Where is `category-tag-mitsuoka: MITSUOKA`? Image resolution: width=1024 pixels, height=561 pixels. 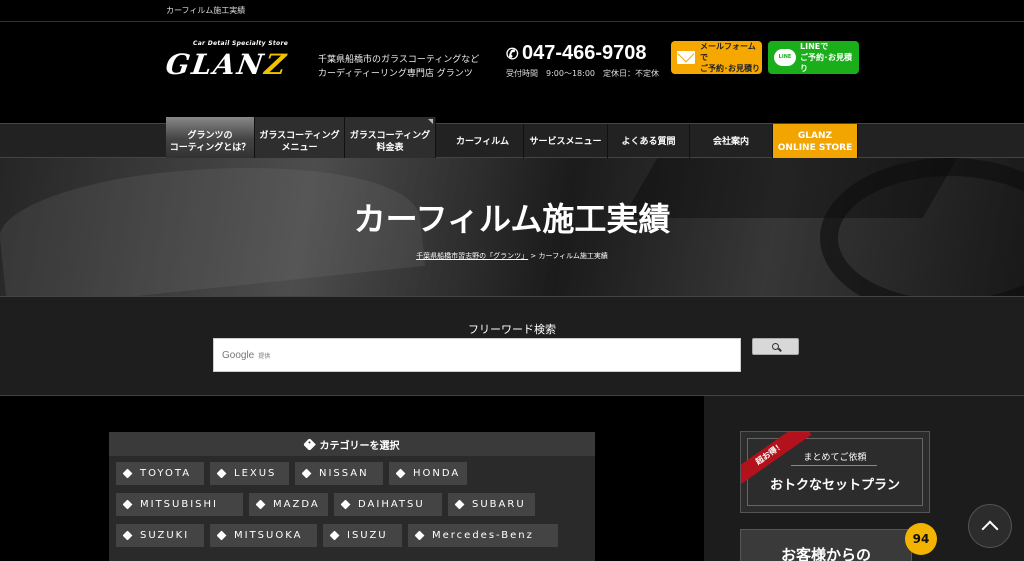 category-tag-mitsuoka: MITSUOKA is located at coordinates (263, 535).